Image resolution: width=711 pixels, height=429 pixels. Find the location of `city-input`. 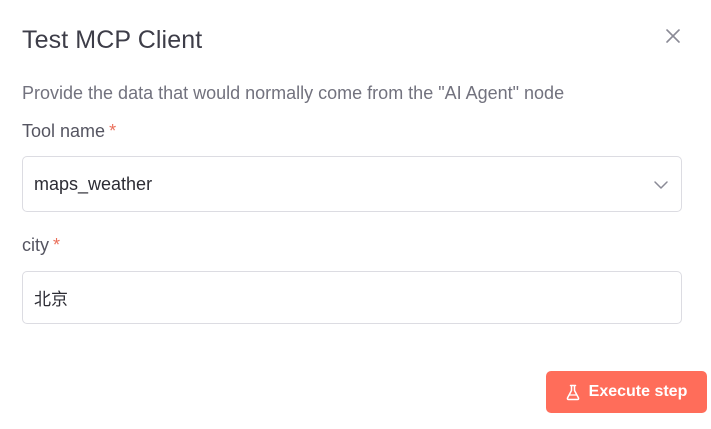

city-input is located at coordinates (352, 297).